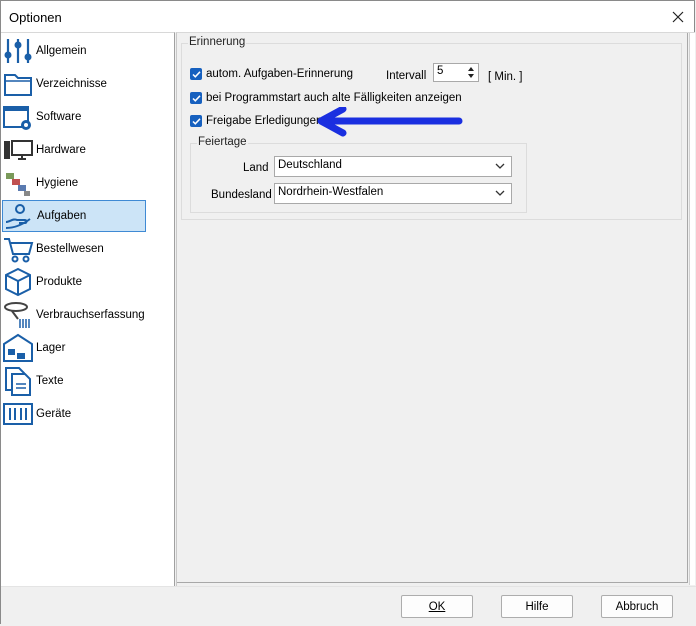 This screenshot has width=696, height=626. What do you see at coordinates (74, 381) in the screenshot?
I see `sidebar-item-texte: Texte` at bounding box center [74, 381].